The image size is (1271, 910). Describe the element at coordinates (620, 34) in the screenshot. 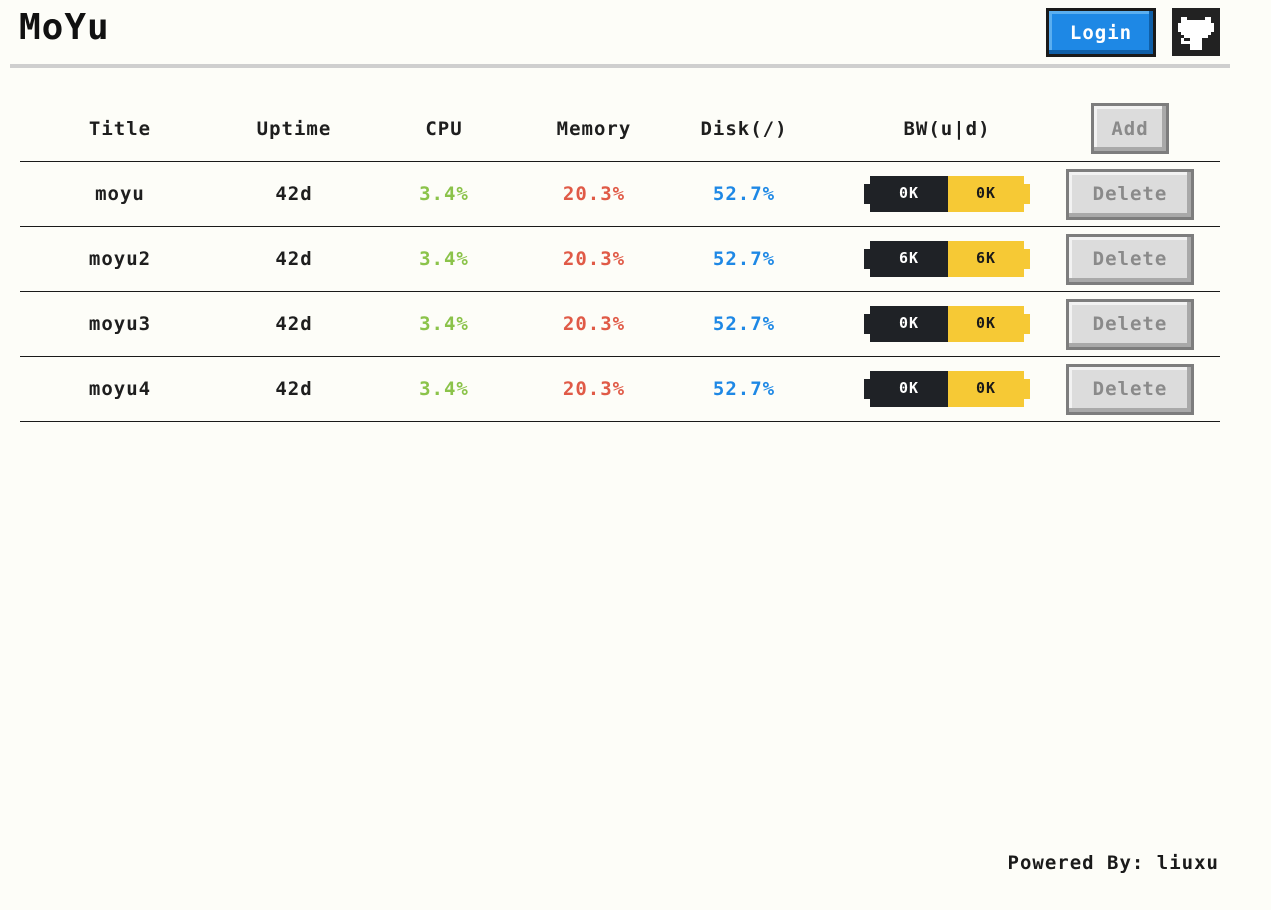

I see `header: MoYu Login` at that location.